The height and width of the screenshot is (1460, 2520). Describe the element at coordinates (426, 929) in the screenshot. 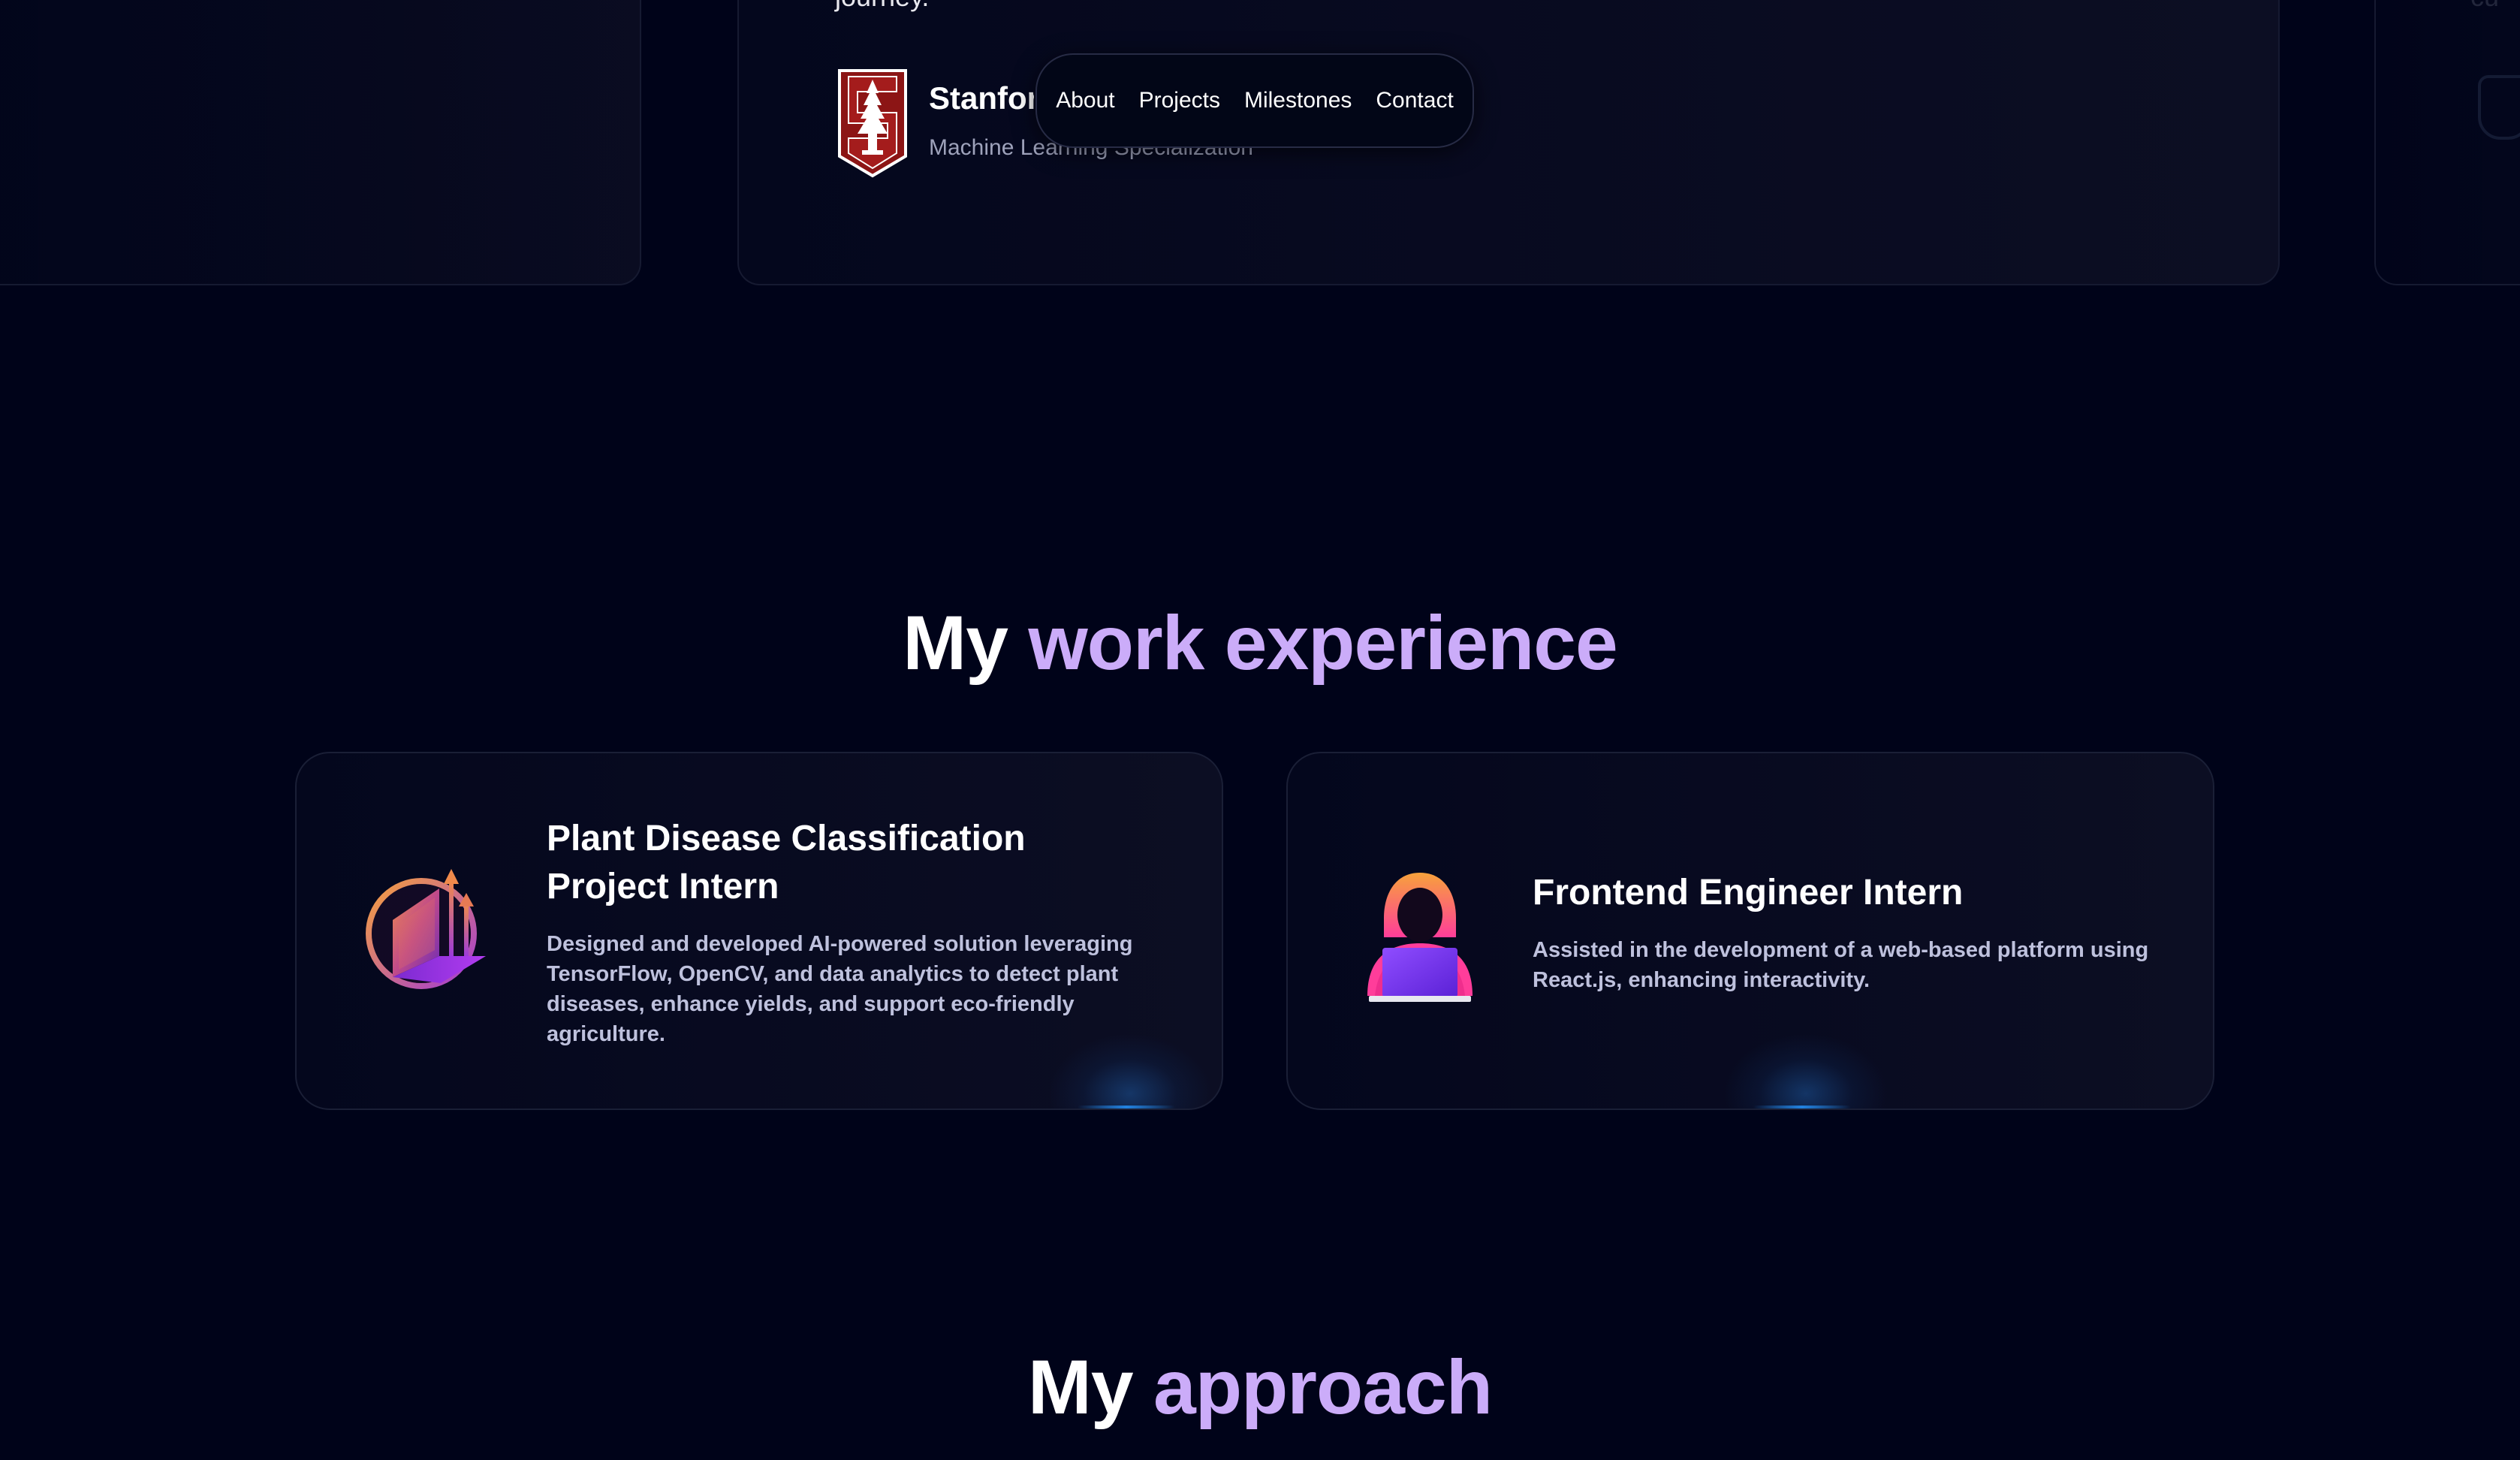

I see `laptop-growth-icon` at that location.